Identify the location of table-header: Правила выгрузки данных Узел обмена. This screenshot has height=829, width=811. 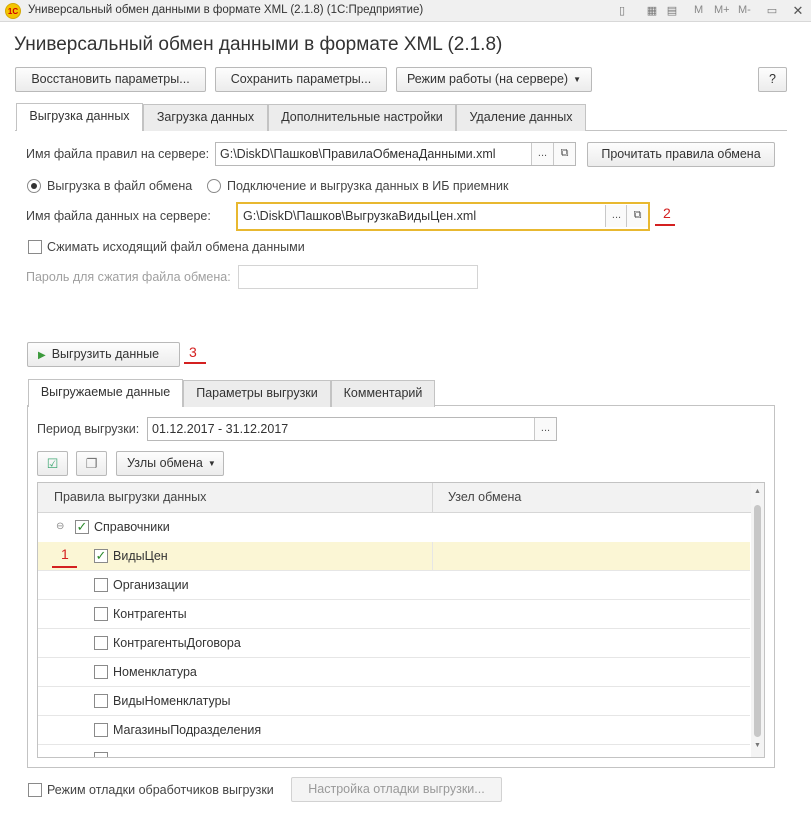
(401, 498).